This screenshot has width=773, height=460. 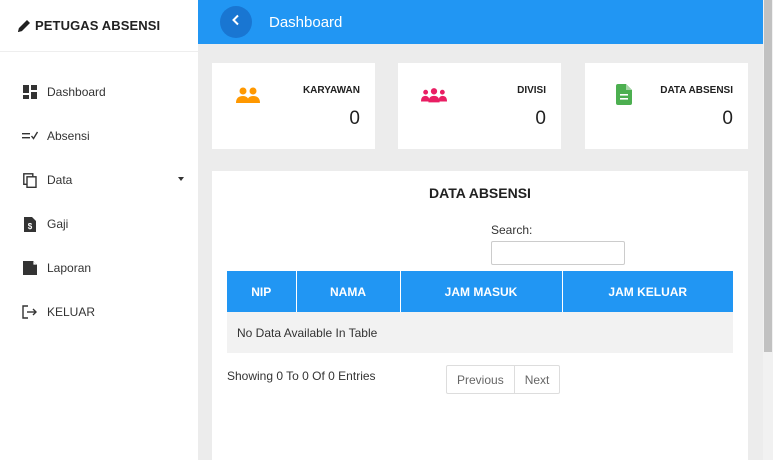 What do you see at coordinates (30, 268) in the screenshot?
I see `report-document-icon` at bounding box center [30, 268].